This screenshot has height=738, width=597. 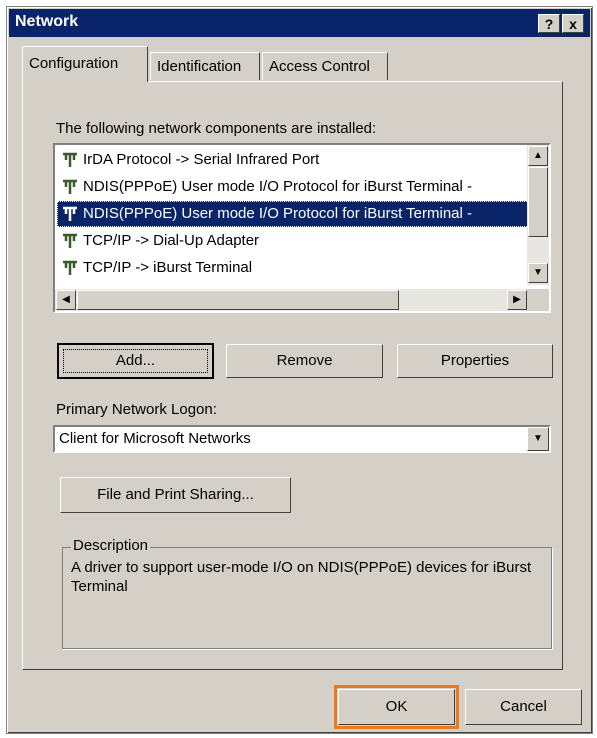 I want to click on close-button: x, so click(x=573, y=23).